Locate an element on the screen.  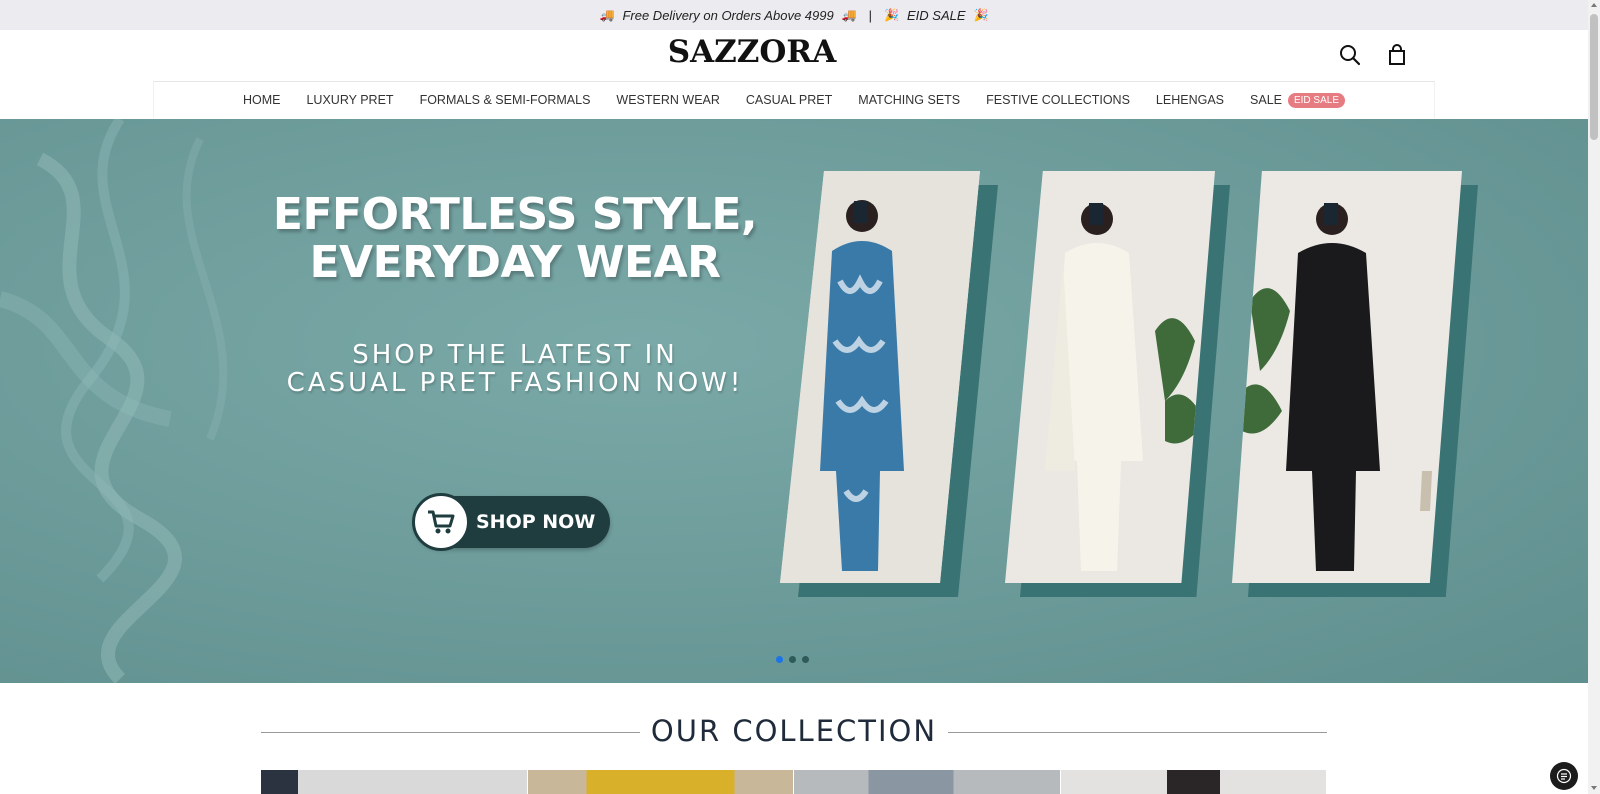
eid-sale-text: EID SALE is located at coordinates (936, 15).